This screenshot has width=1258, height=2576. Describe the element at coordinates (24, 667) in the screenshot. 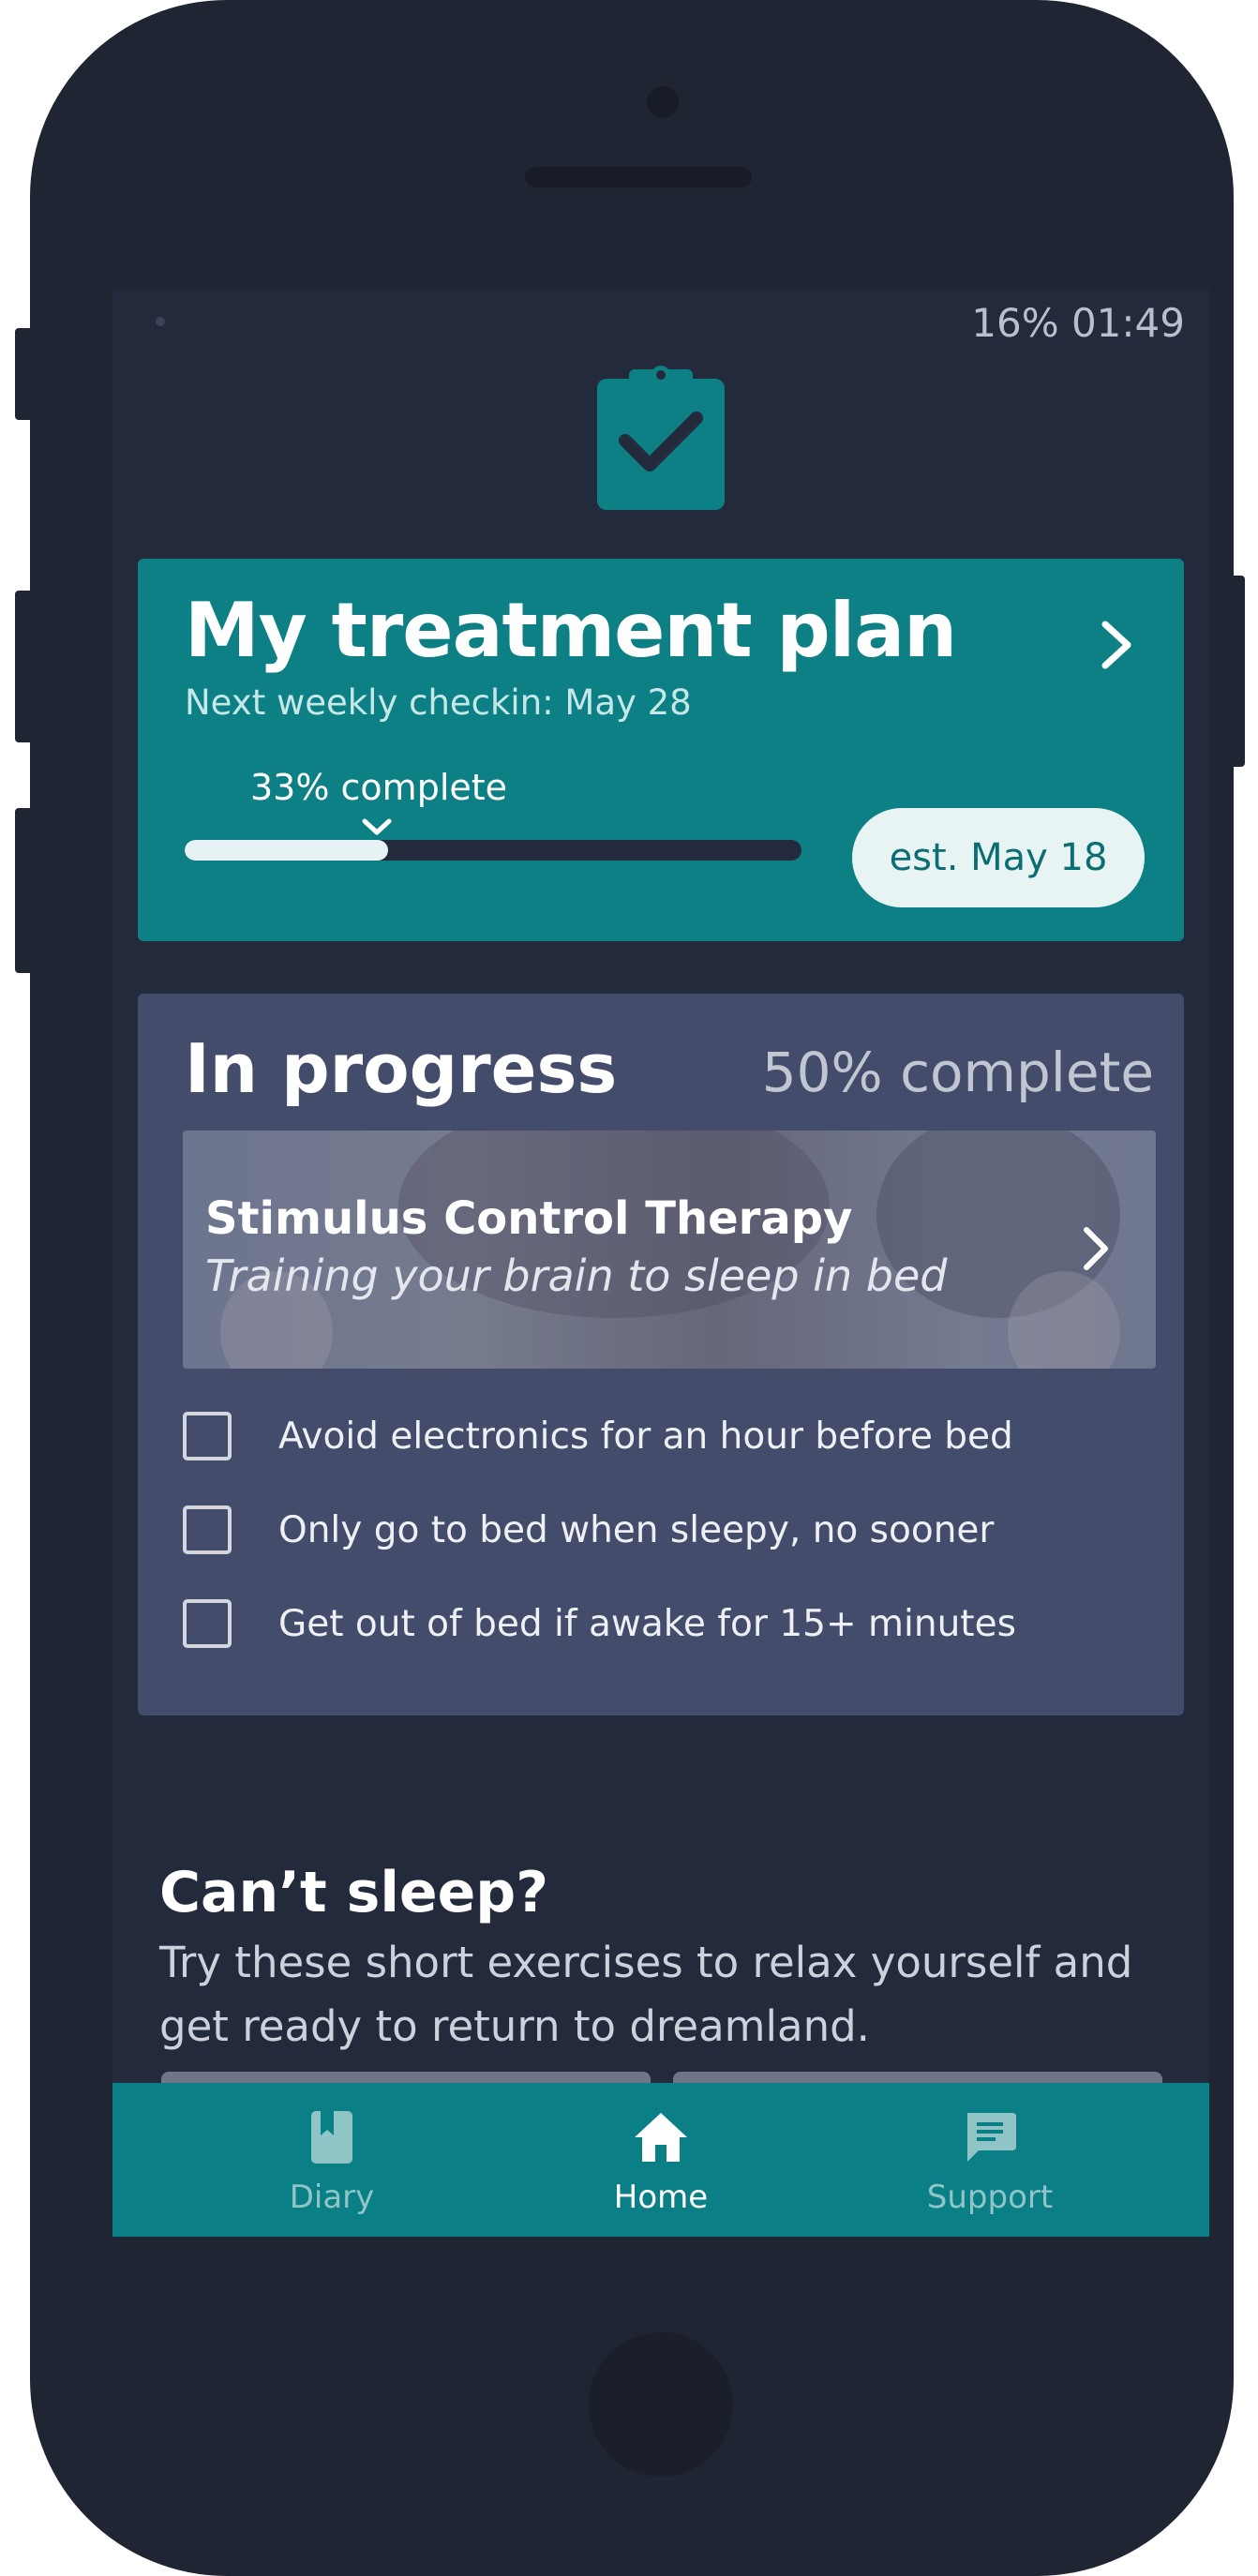

I see `volume-up-button` at that location.